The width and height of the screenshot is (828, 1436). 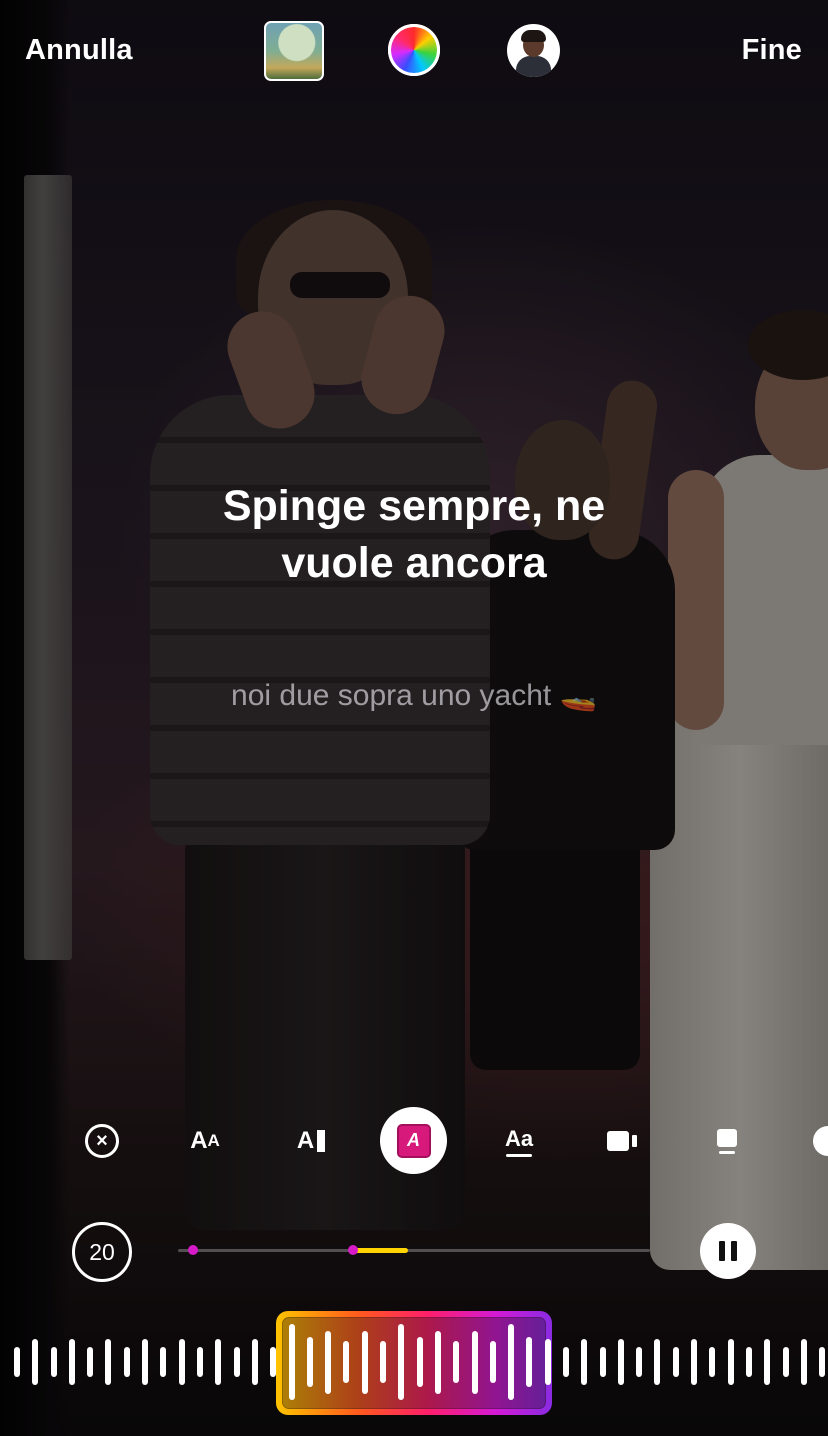 What do you see at coordinates (618, 1141) in the screenshot?
I see `camera-icon` at bounding box center [618, 1141].